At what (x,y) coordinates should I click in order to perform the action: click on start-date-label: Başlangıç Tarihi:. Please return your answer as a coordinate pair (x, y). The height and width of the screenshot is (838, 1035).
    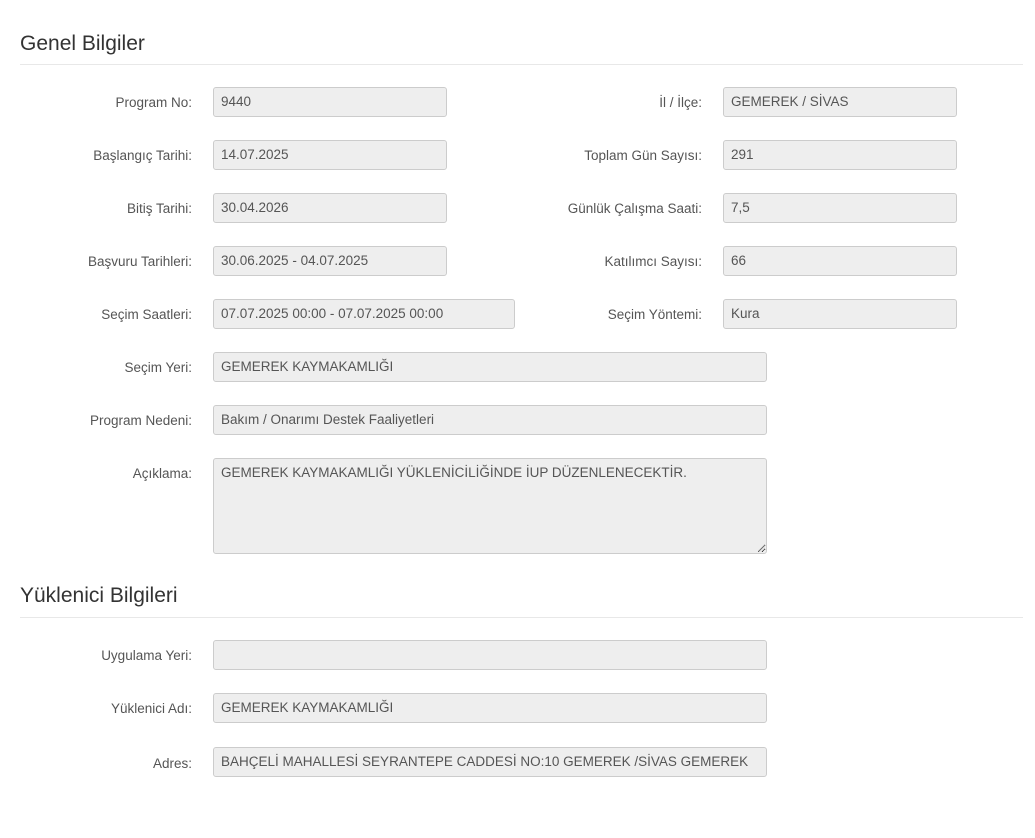
    Looking at the image, I should click on (142, 155).